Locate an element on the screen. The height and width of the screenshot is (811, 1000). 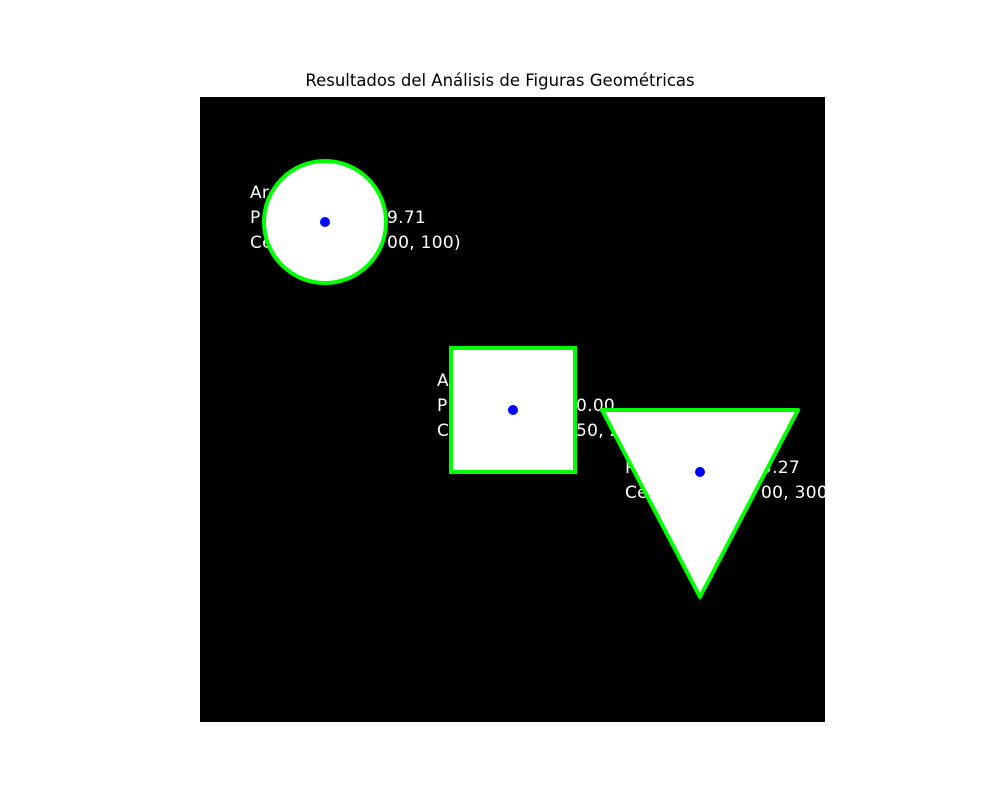
square-label-centroid-prefix: C is located at coordinates (443, 431).